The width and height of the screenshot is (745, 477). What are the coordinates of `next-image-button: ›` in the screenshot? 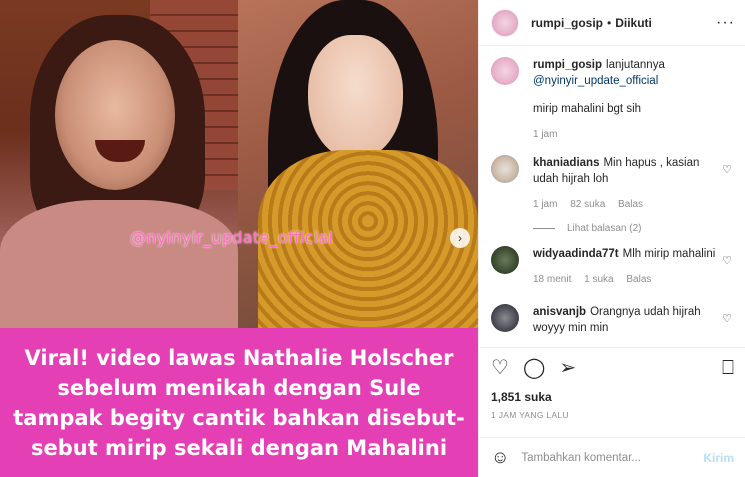 It's located at (460, 238).